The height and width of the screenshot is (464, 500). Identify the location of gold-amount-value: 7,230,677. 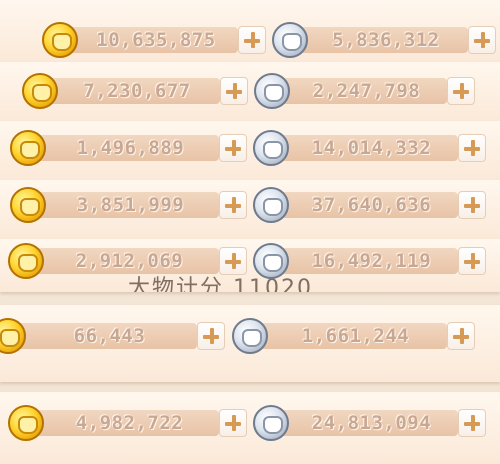
(137, 91).